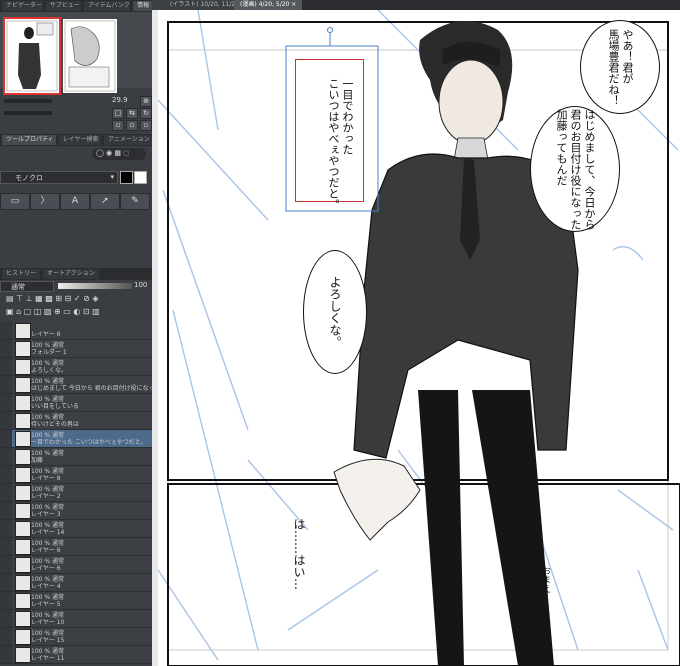 Image resolution: width=680 pixels, height=666 pixels. What do you see at coordinates (95, 286) in the screenshot?
I see `opacity-slider` at bounding box center [95, 286].